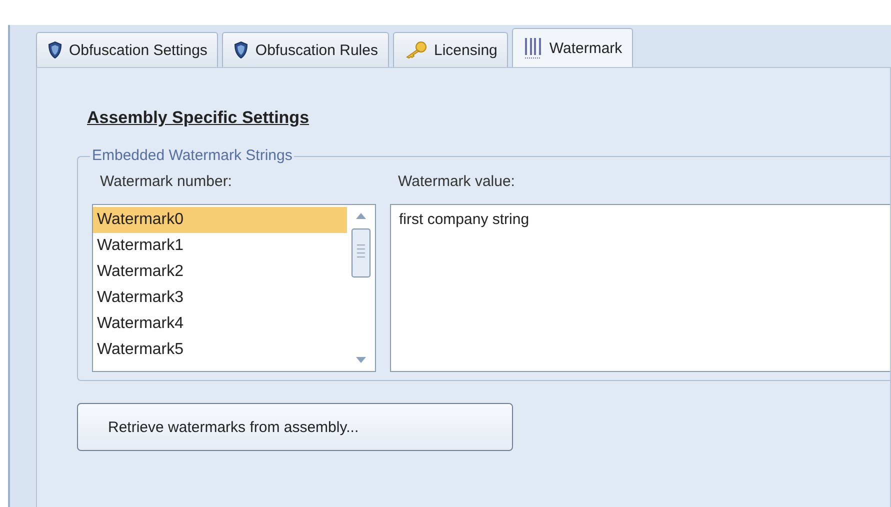  I want to click on group-title: Embedded Watermark Strings, so click(192, 155).